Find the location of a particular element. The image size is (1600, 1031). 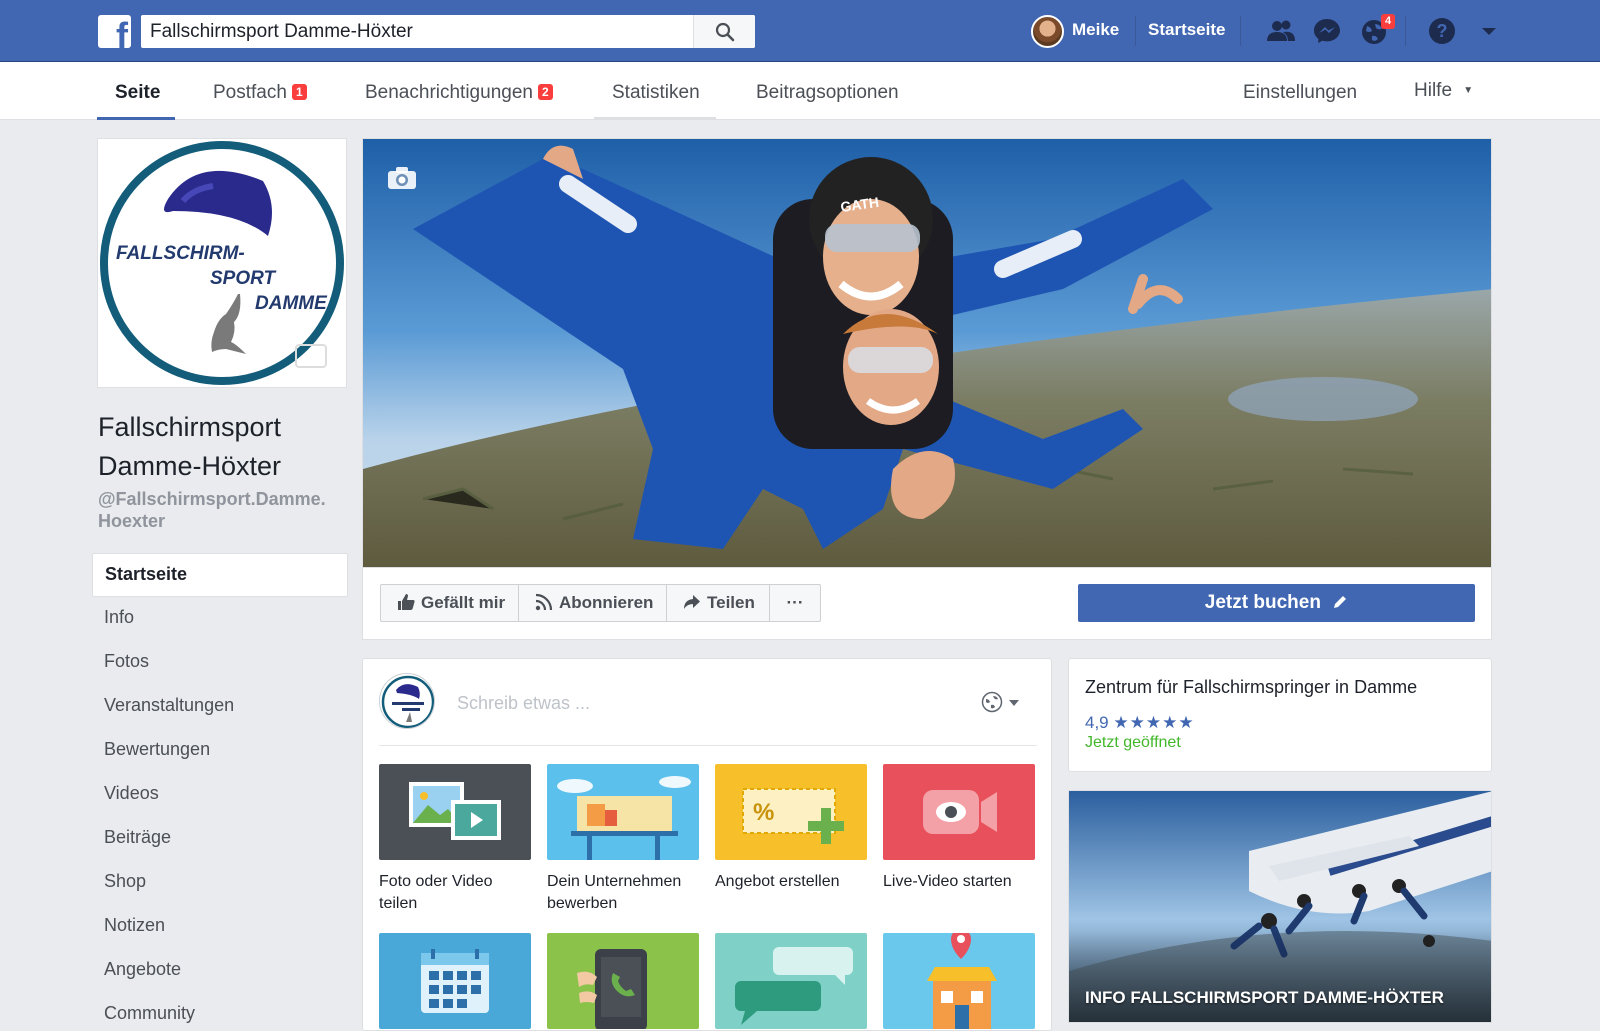

tile-label: Live-Video starten is located at coordinates (947, 881).